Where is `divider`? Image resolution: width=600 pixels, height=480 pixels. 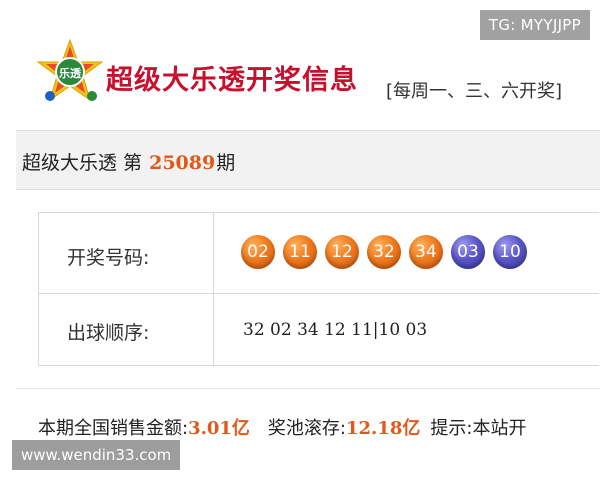 divider is located at coordinates (308, 388).